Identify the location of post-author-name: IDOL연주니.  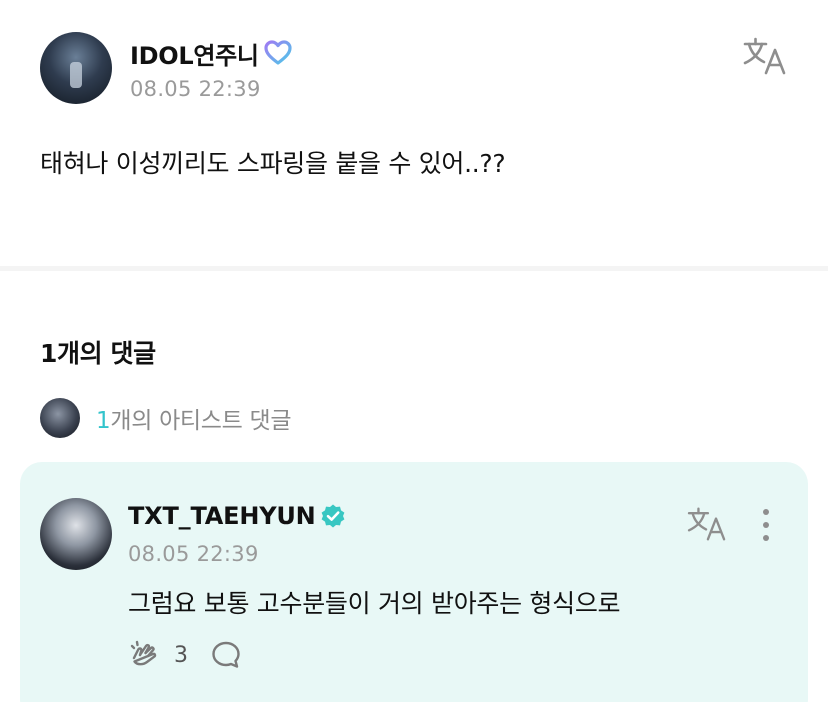
(194, 53).